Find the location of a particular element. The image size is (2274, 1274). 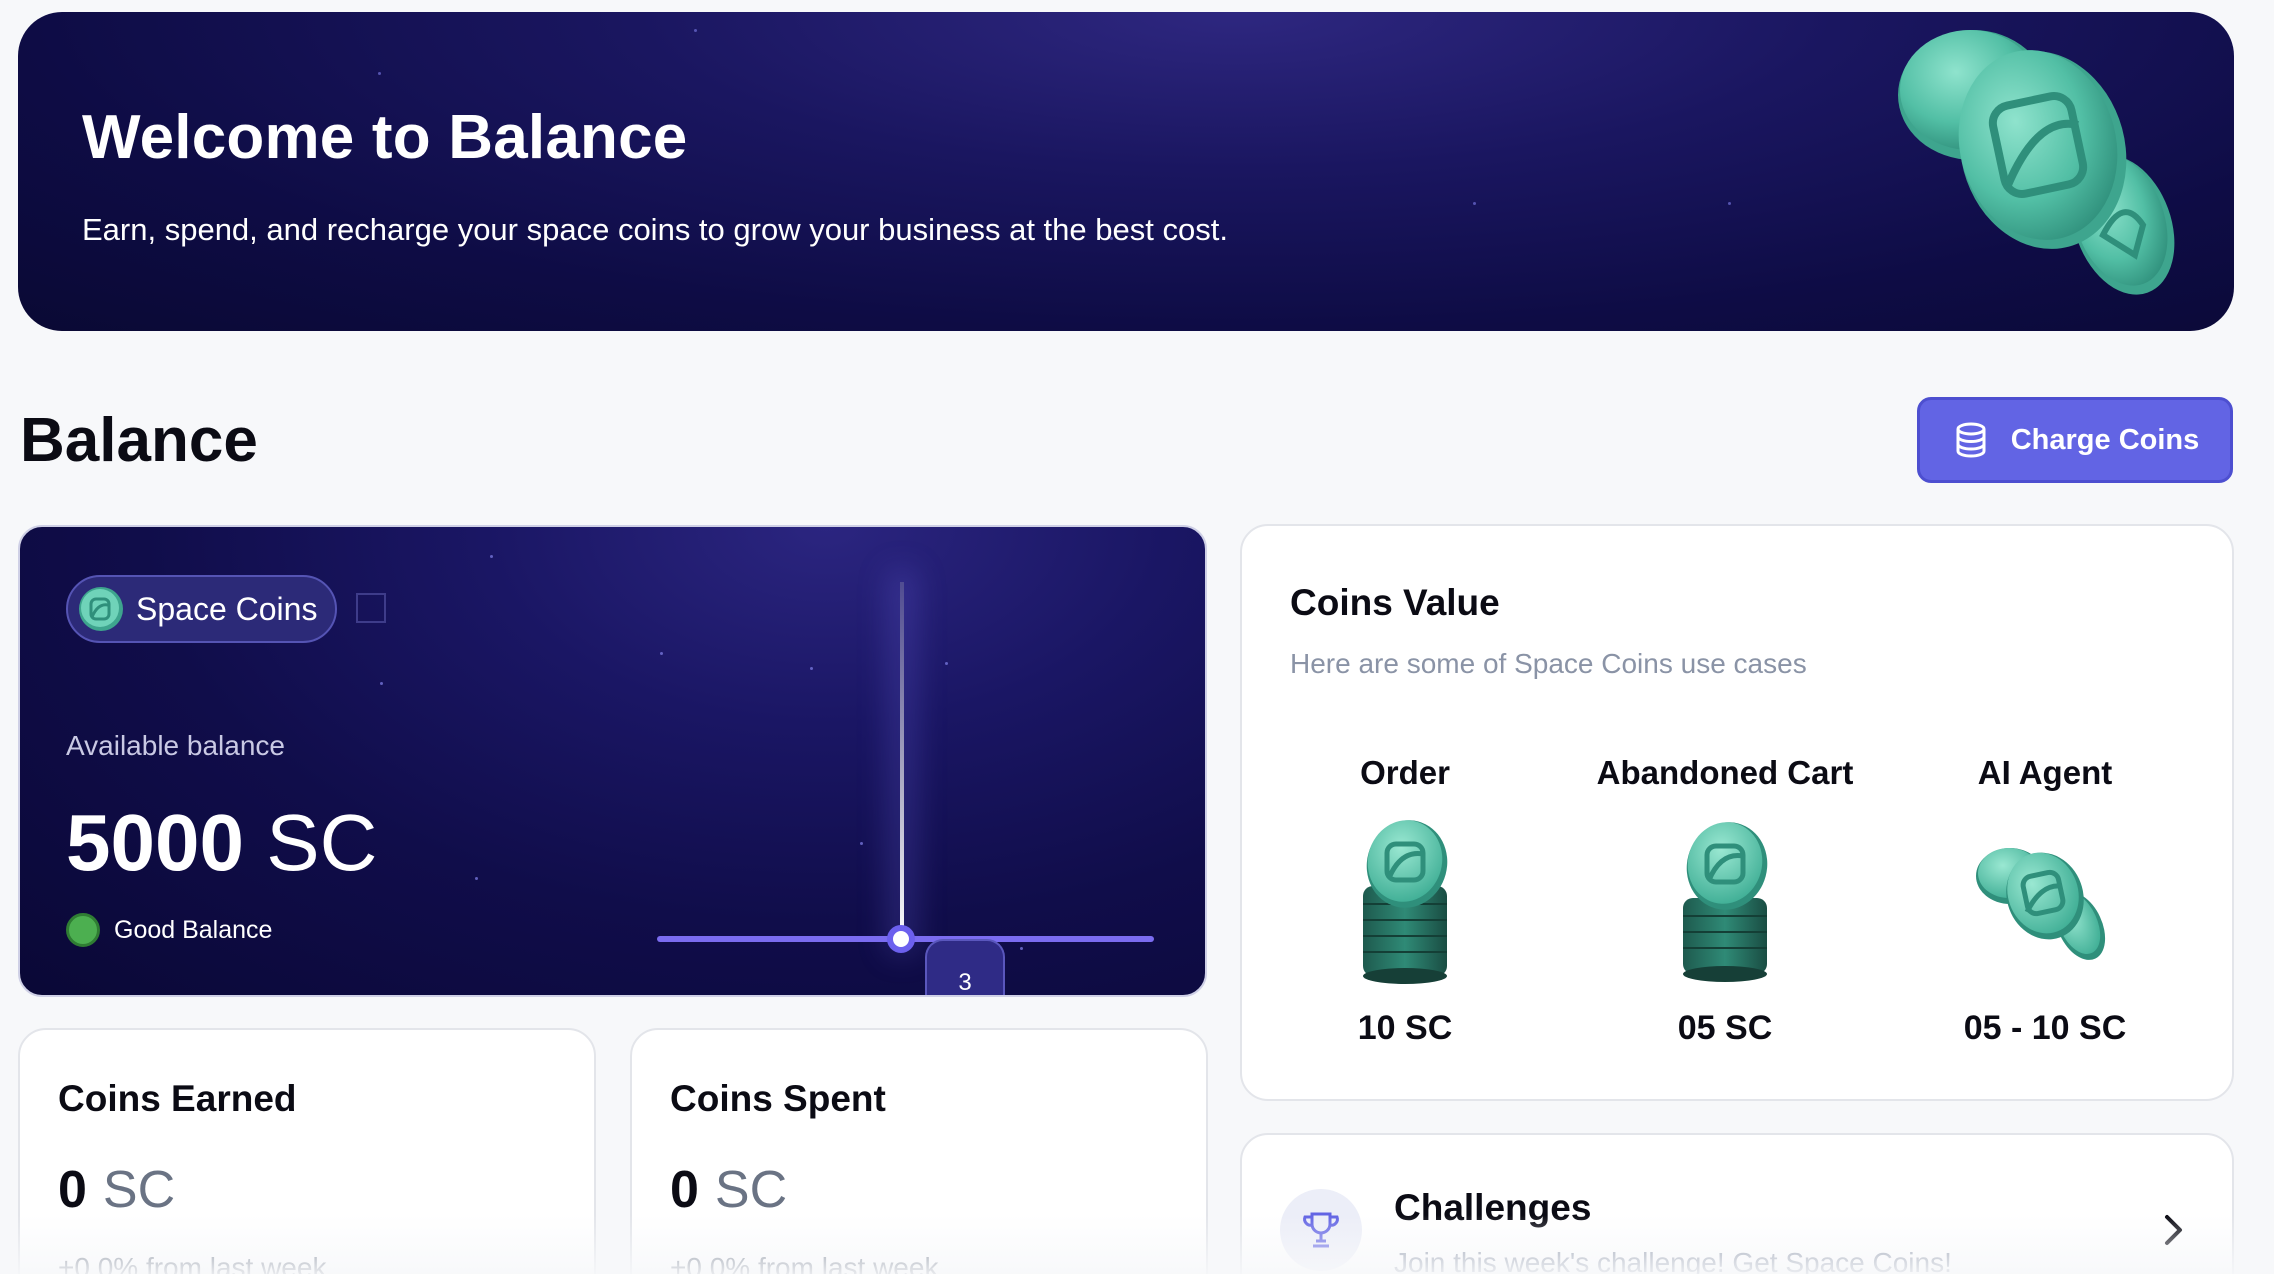

coins-spent-title: Coins Spent is located at coordinates (778, 1098).